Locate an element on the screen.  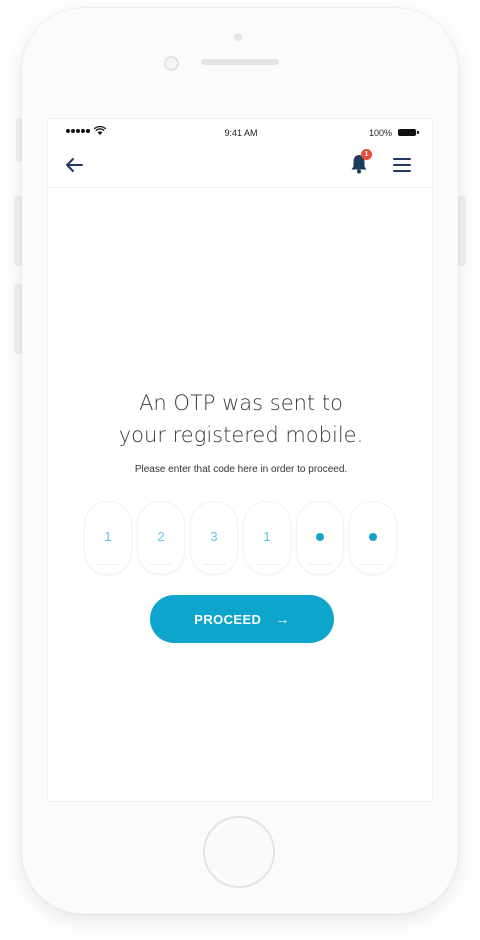
battery-icon is located at coordinates (408, 132).